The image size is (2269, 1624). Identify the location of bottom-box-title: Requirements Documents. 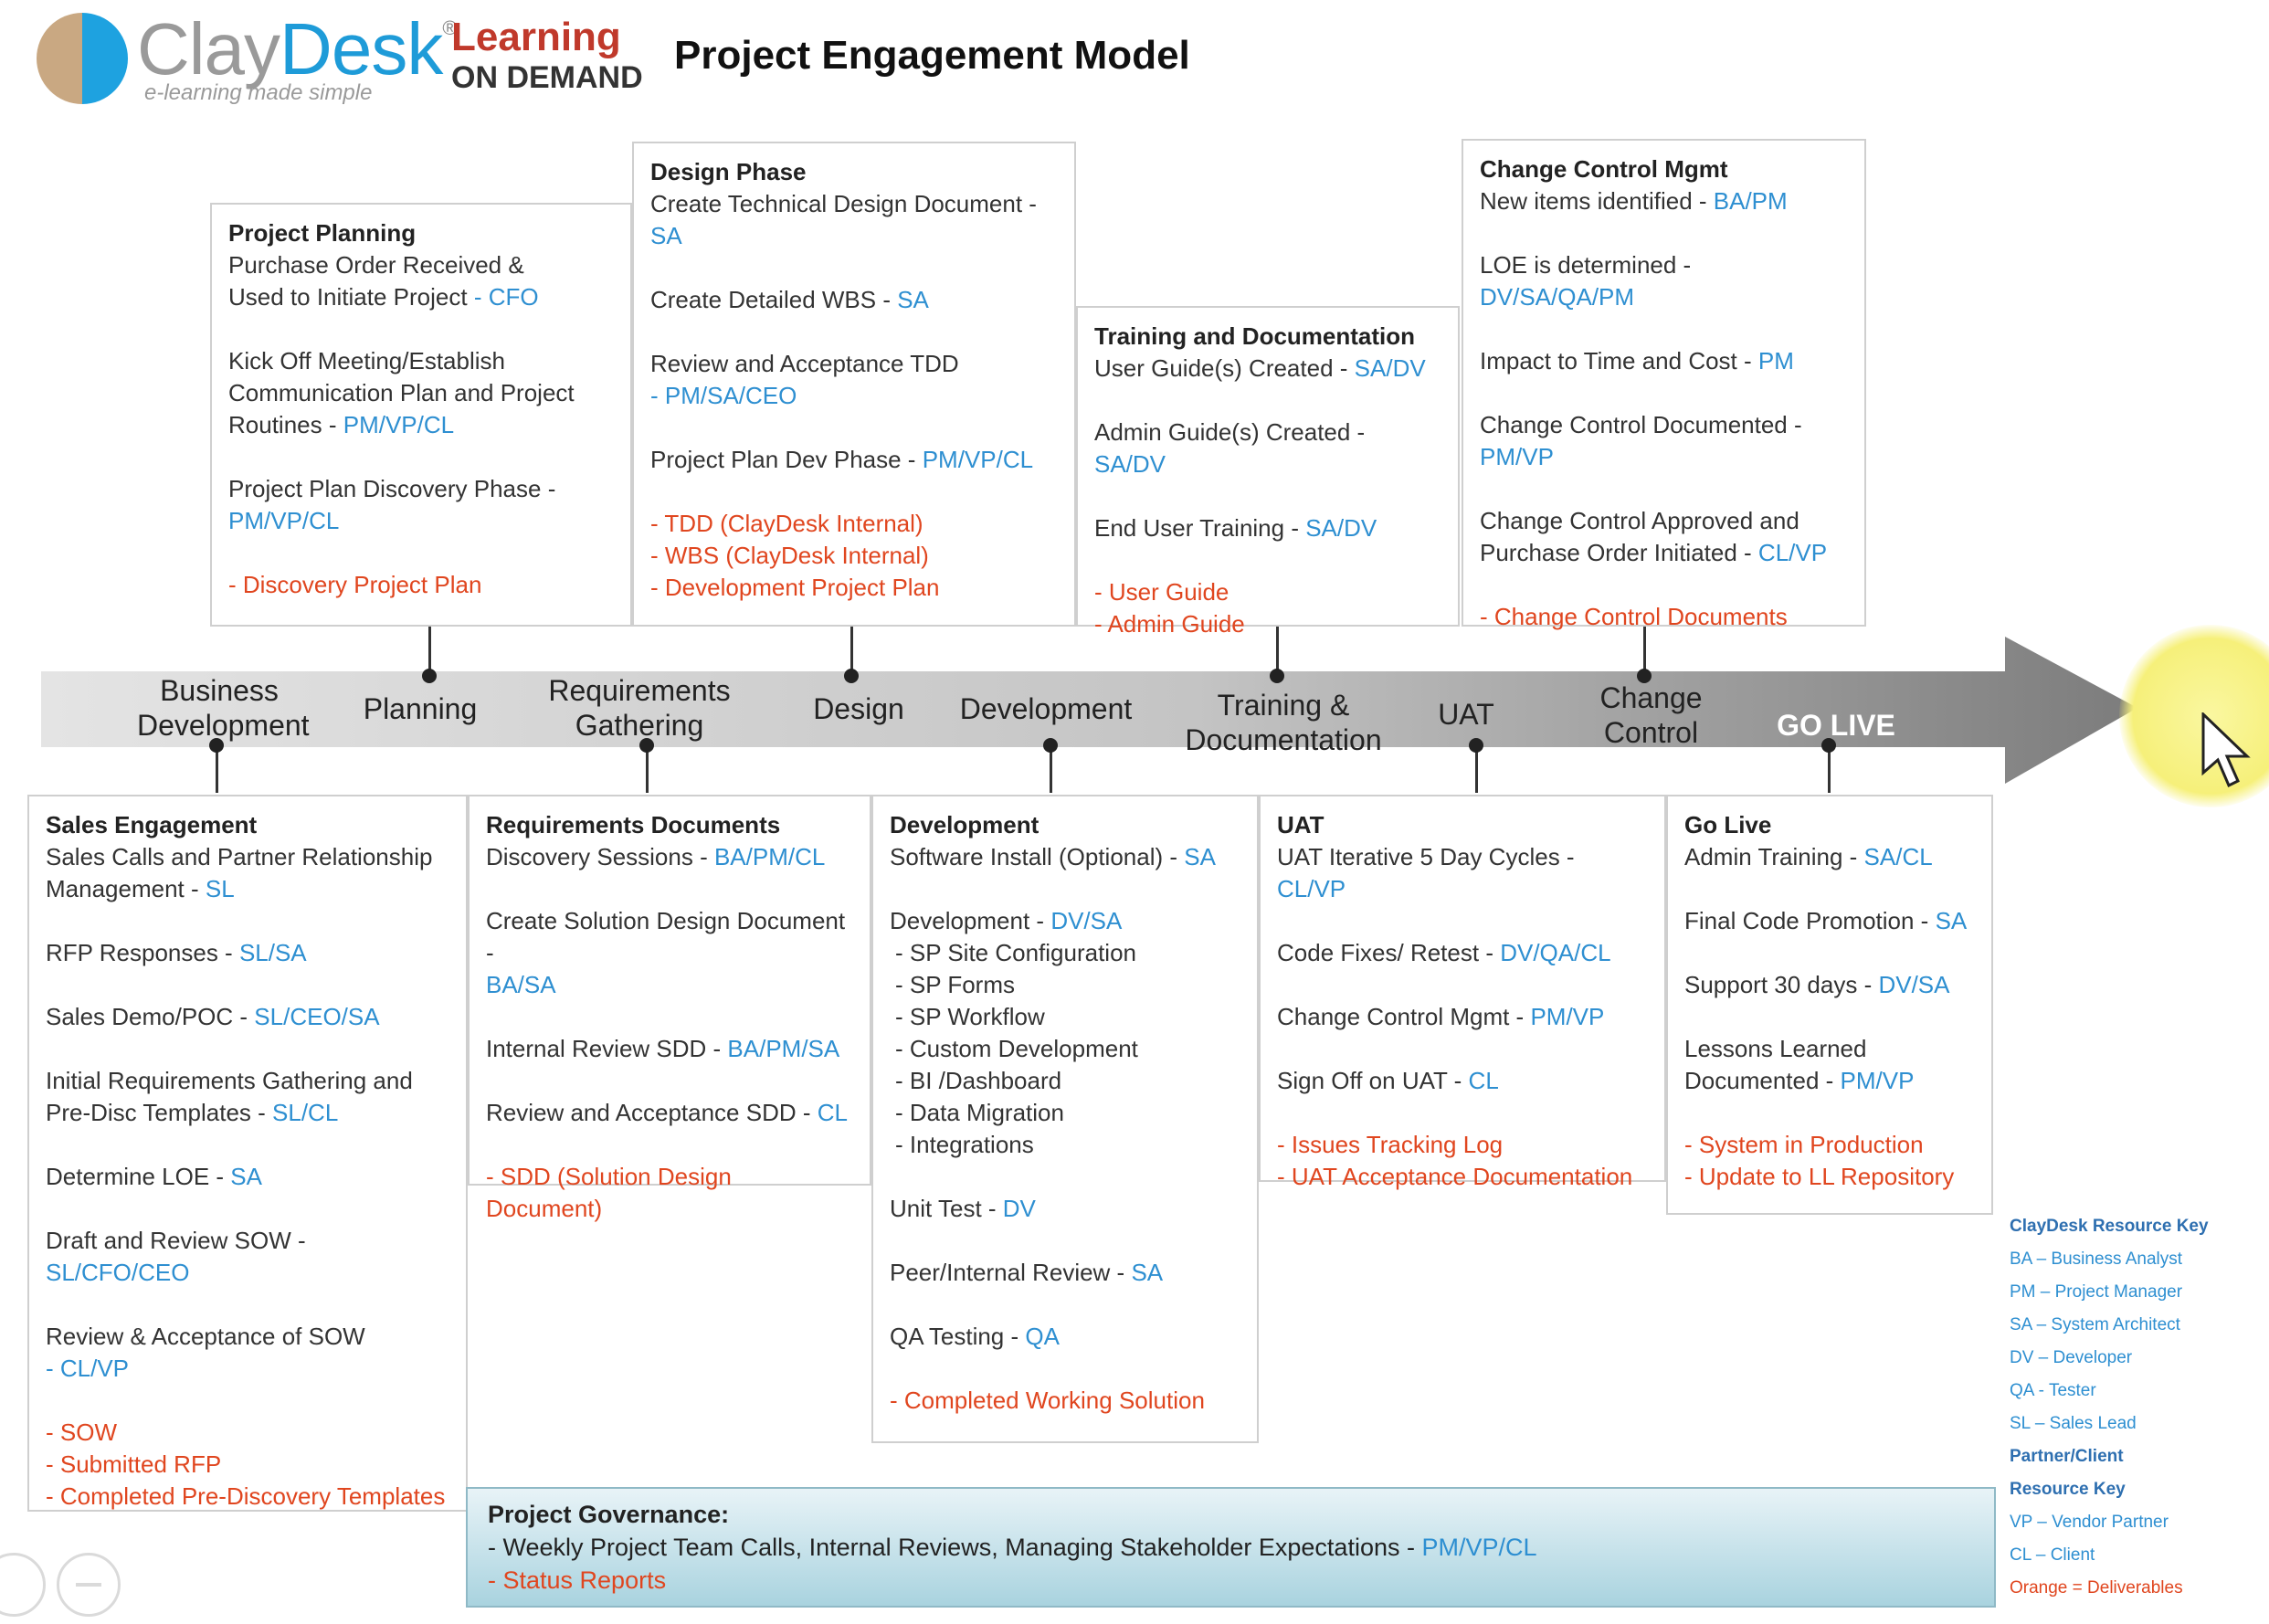
(633, 825).